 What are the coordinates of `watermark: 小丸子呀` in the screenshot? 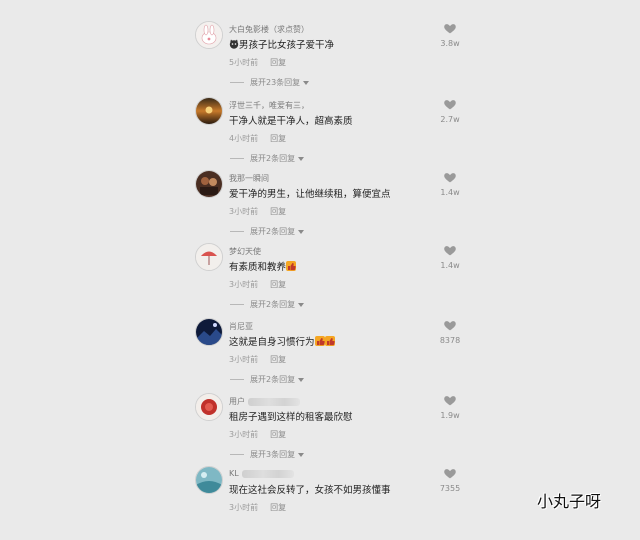 It's located at (569, 501).